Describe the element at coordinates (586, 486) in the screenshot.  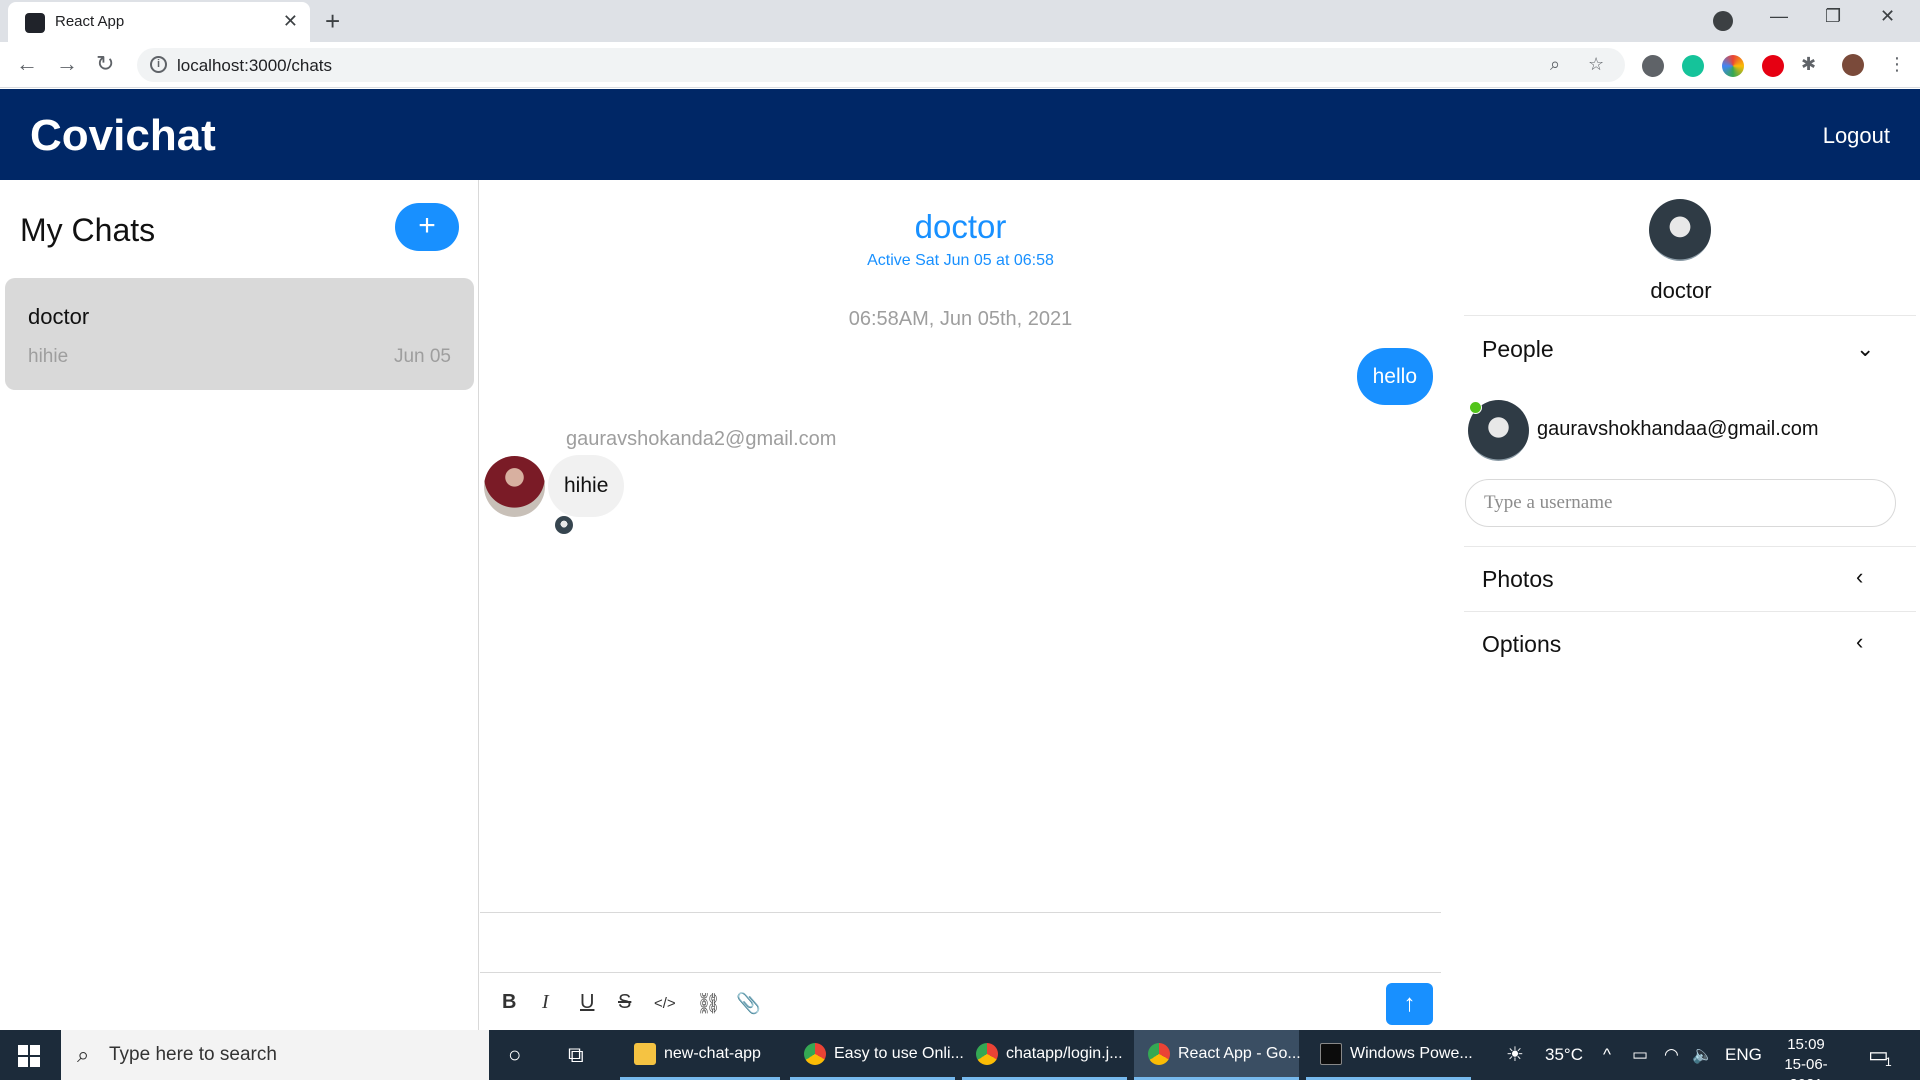
I see `their-message-bubble: hihie` at that location.